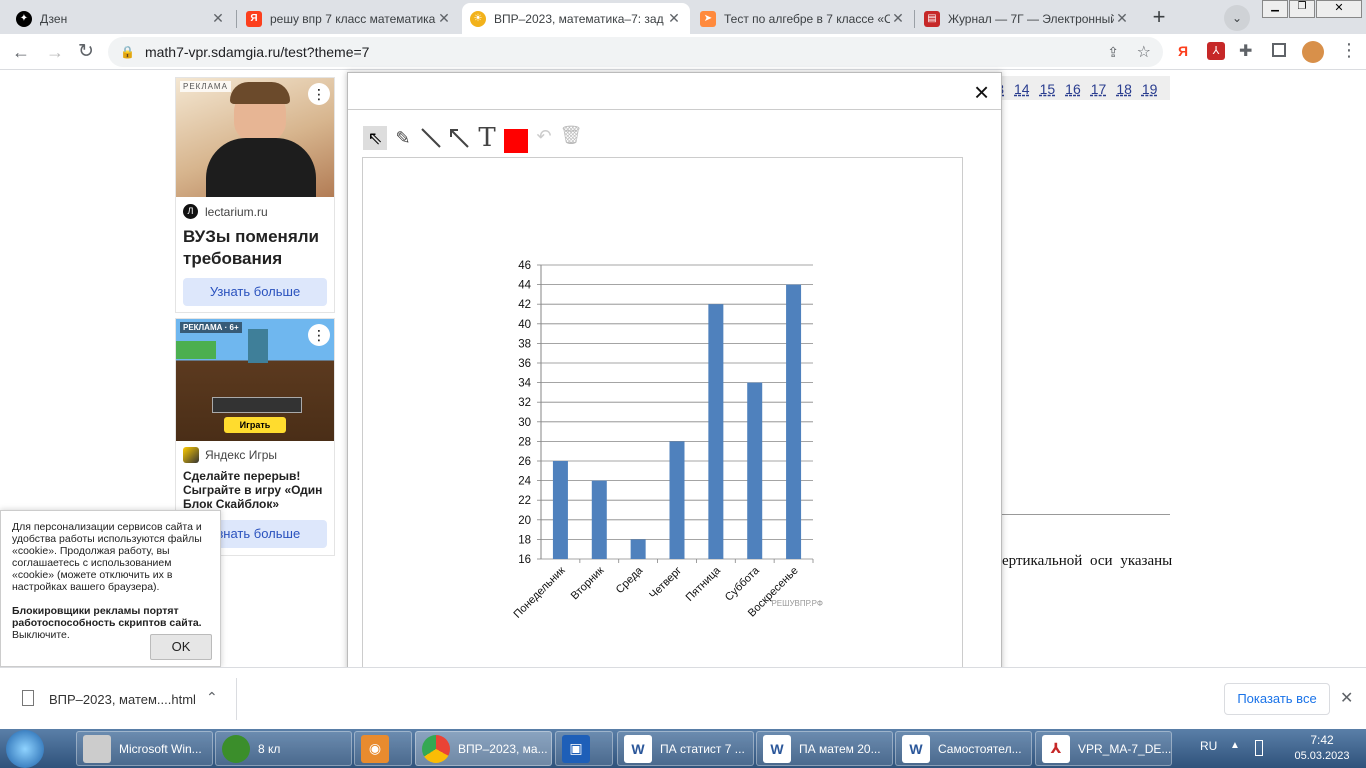  Describe the element at coordinates (635, 52) in the screenshot. I see `address-bar: 🔒 math7-vpr.sdamgia.ru/test?theme=7 ⇪ ☆` at that location.